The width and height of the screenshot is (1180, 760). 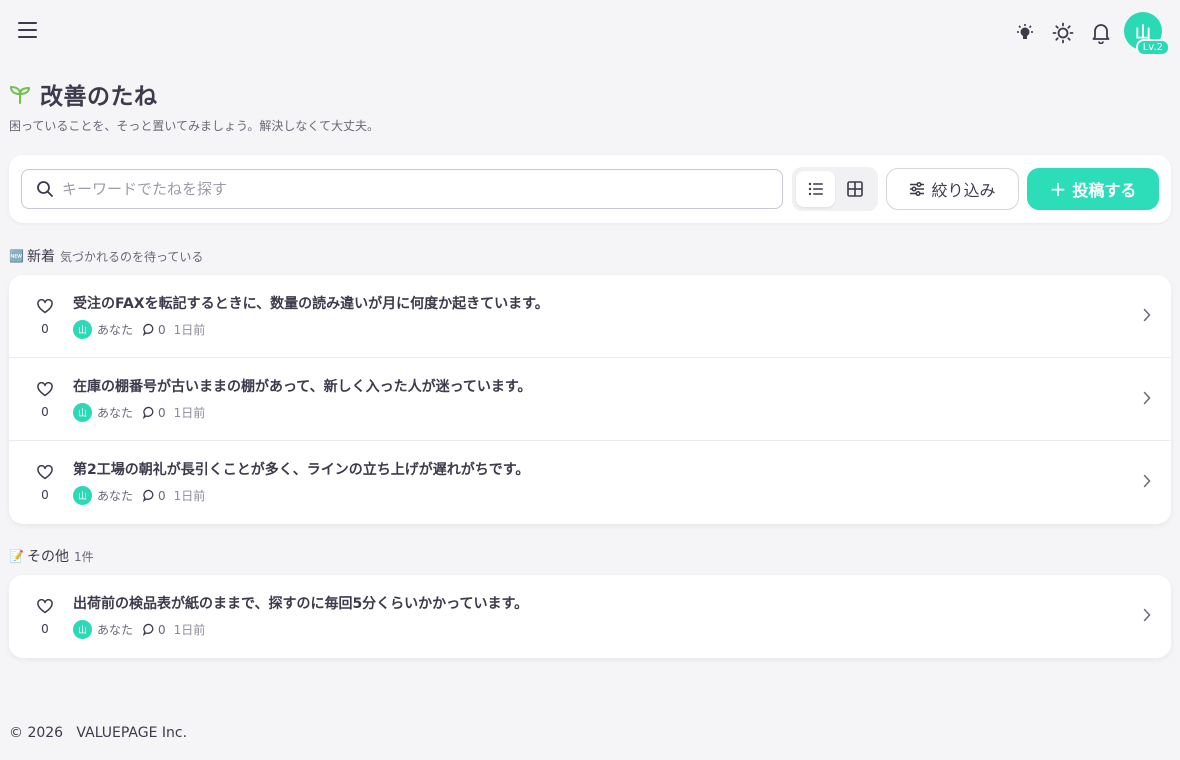 What do you see at coordinates (194, 126) in the screenshot?
I see `page-subtitle: 困っていることを、そっと置いてみましょう。解決しなくて大丈夫。` at bounding box center [194, 126].